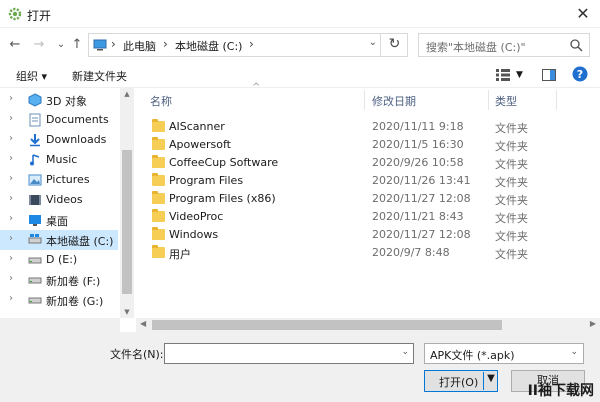 This screenshot has height=402, width=600. Describe the element at coordinates (583, 14) in the screenshot. I see `close-button: ✕` at that location.